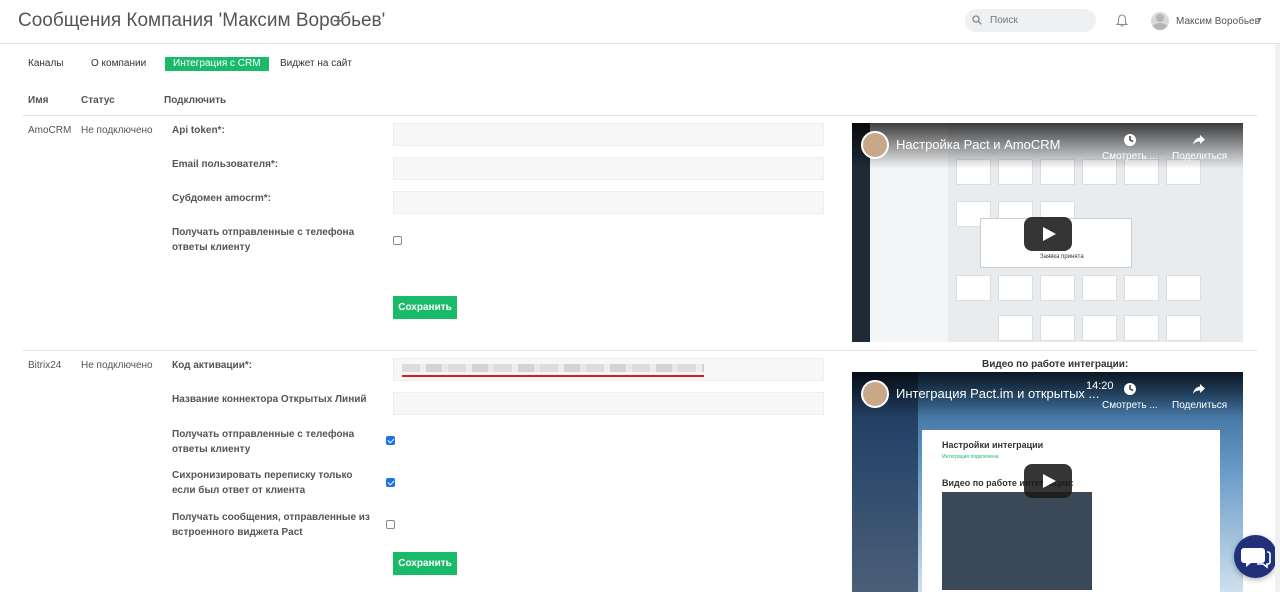  What do you see at coordinates (221, 198) in the screenshot?
I see `field-label: Субдомен amocrm*:` at bounding box center [221, 198].